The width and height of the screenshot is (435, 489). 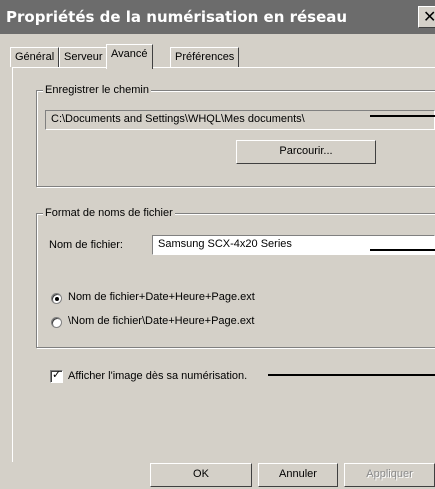 I want to click on radio-selected-dot, so click(x=57, y=299).